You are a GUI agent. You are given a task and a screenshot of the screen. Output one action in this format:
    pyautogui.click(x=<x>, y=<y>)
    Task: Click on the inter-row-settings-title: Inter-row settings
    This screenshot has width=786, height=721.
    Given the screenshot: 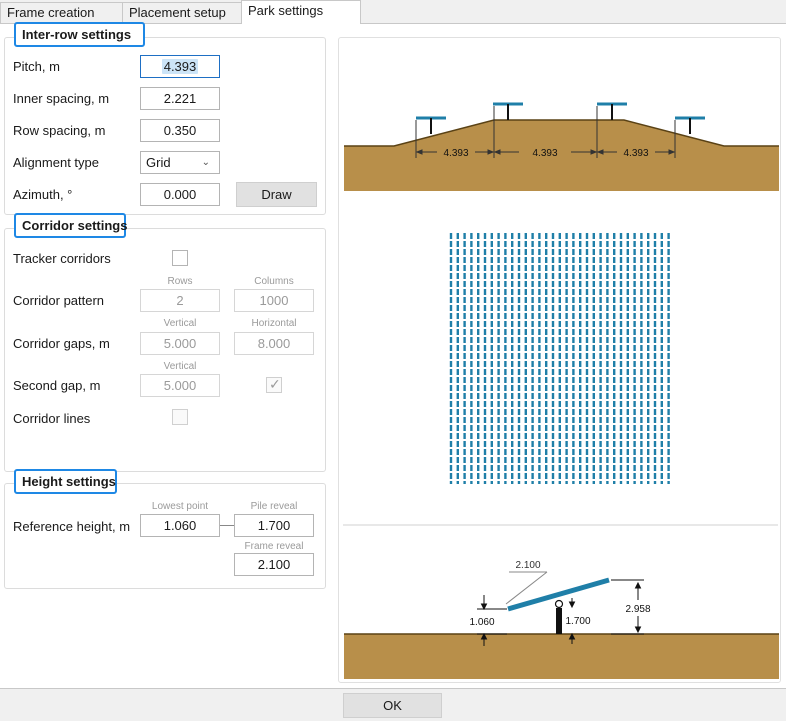 What is the action you would take?
    pyautogui.click(x=79, y=34)
    